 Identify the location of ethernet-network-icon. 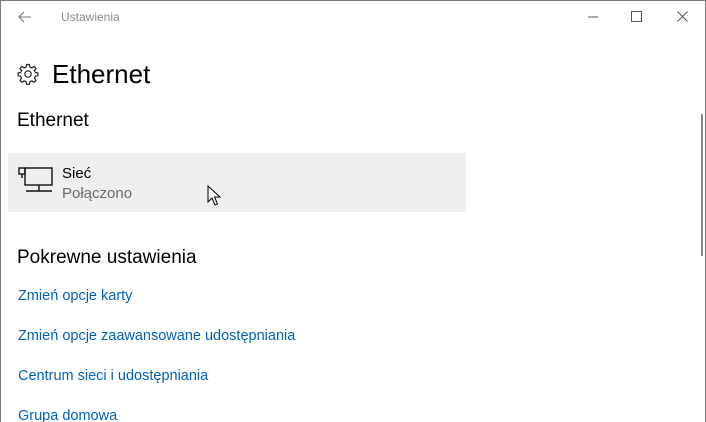
(35, 179).